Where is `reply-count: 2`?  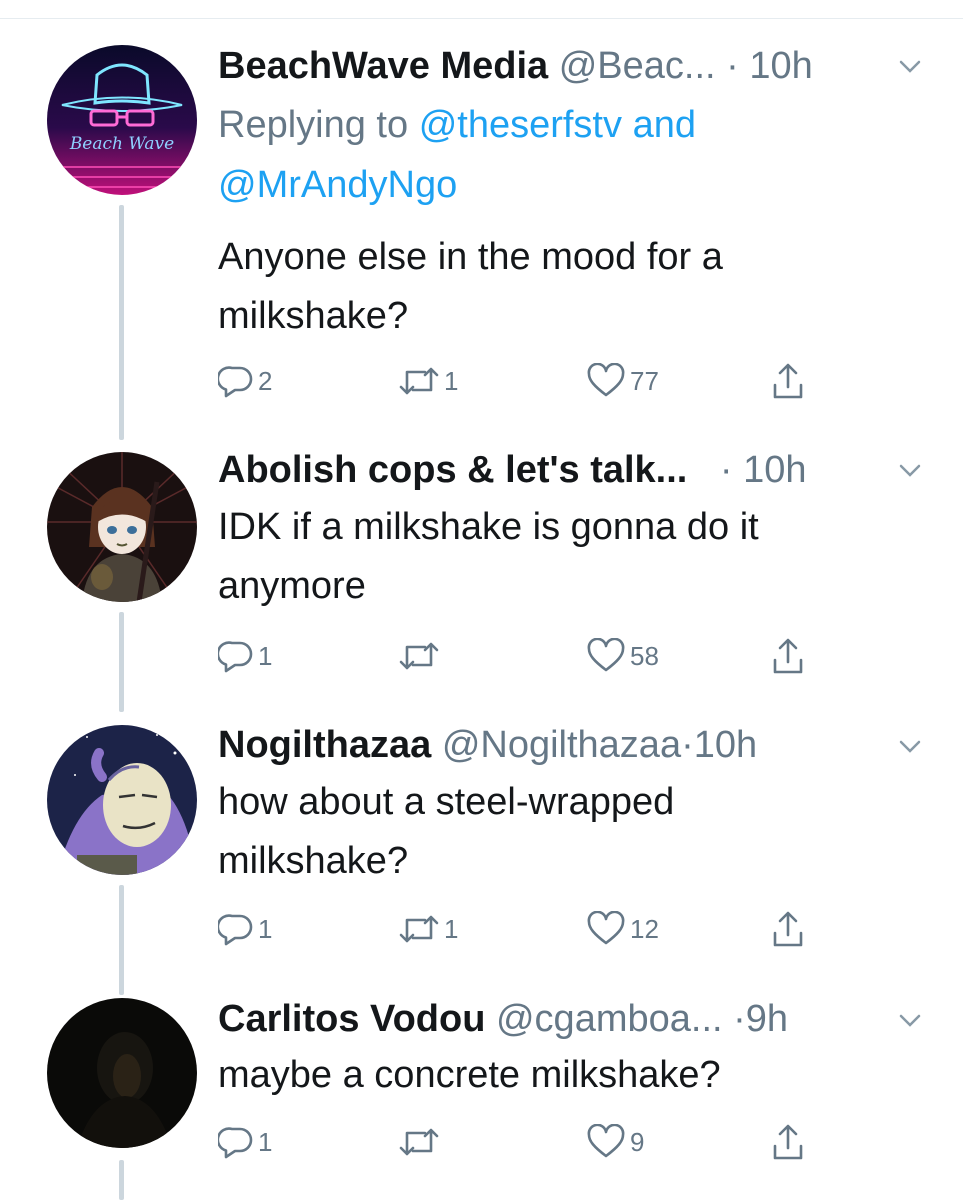 reply-count: 2 is located at coordinates (265, 380).